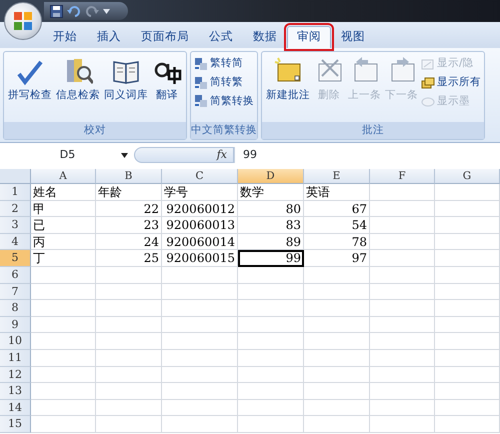 The height and width of the screenshot is (434, 500). What do you see at coordinates (78, 87) in the screenshot?
I see `ribbon-button: 信息检索` at bounding box center [78, 87].